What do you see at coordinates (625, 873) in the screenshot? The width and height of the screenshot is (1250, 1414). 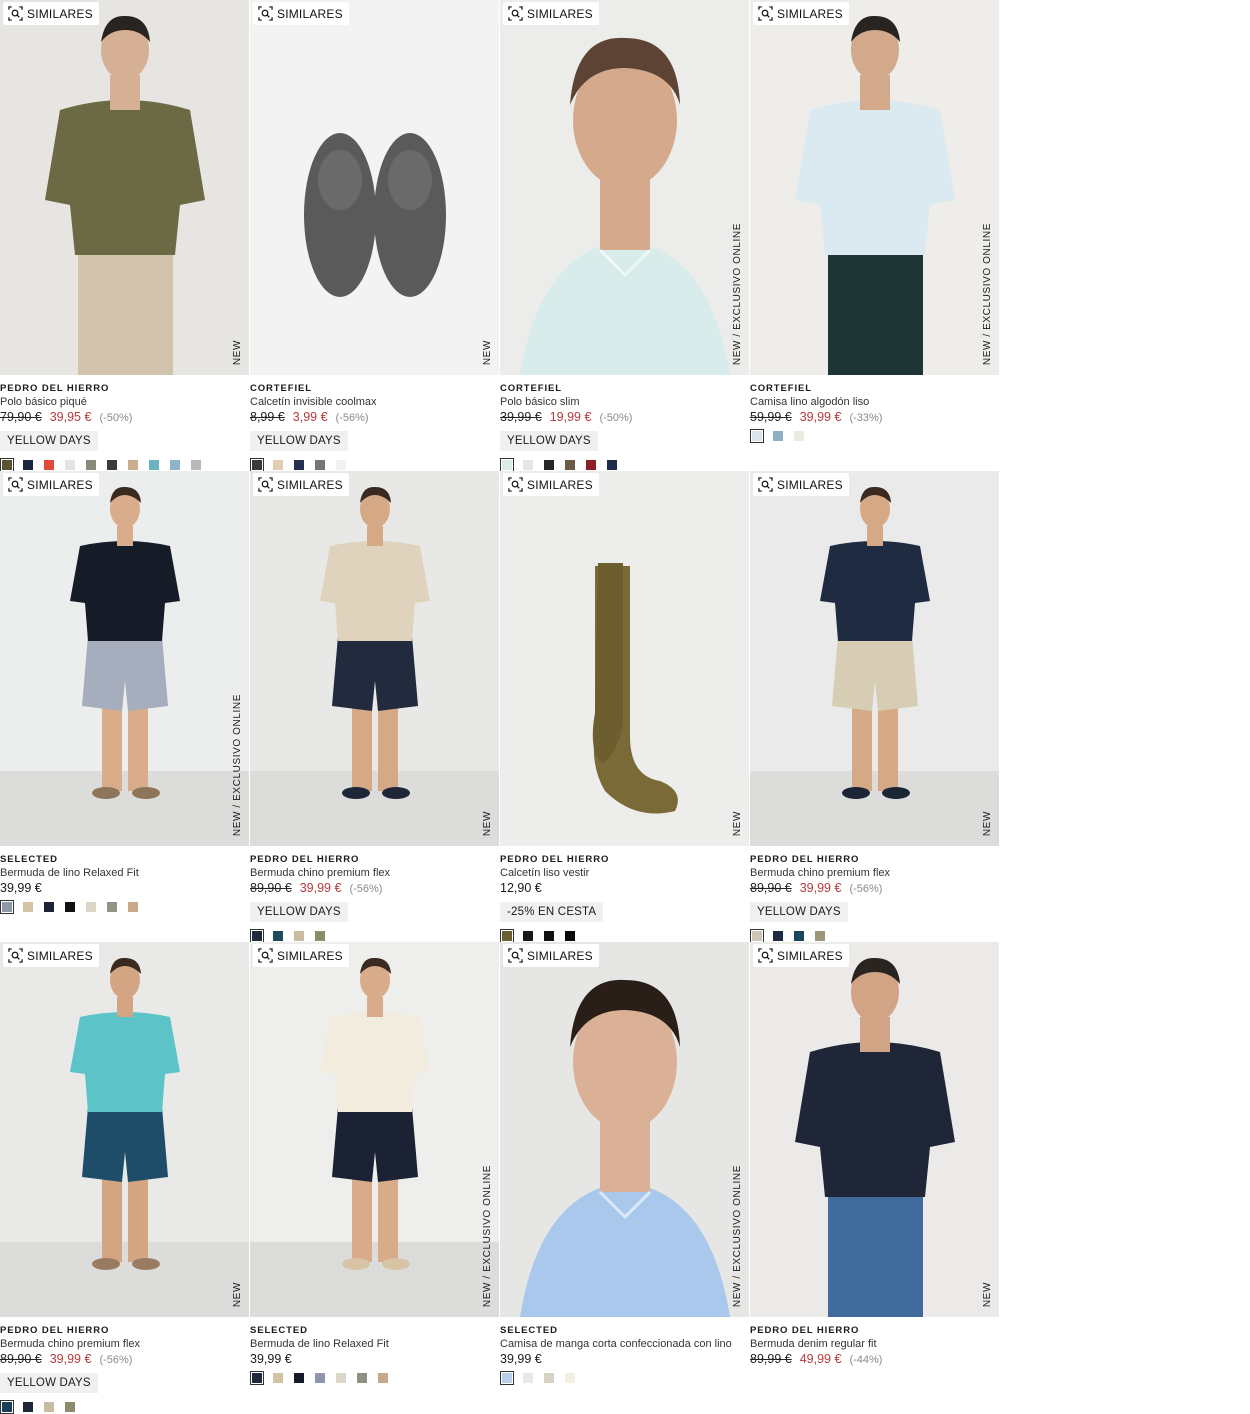 I see `product-name: Calcetín liso vestir` at bounding box center [625, 873].